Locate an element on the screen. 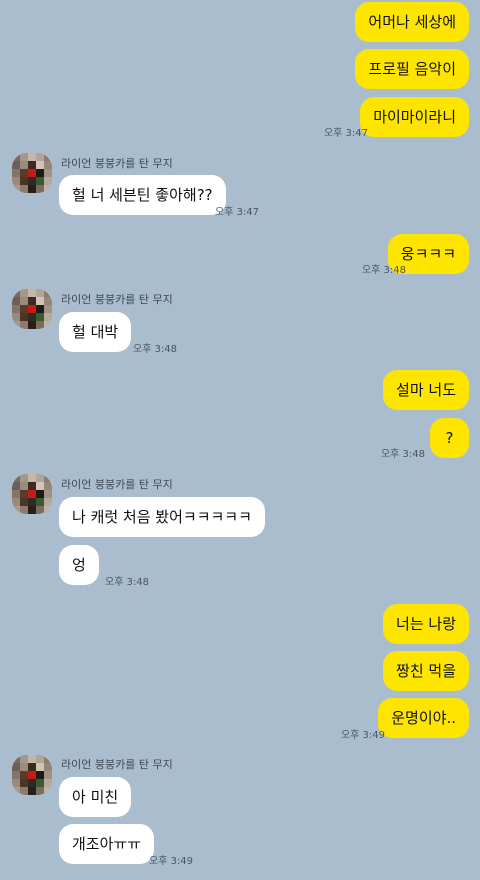 The width and height of the screenshot is (480, 880). their-message-bubble: 헐 대박 is located at coordinates (95, 332).